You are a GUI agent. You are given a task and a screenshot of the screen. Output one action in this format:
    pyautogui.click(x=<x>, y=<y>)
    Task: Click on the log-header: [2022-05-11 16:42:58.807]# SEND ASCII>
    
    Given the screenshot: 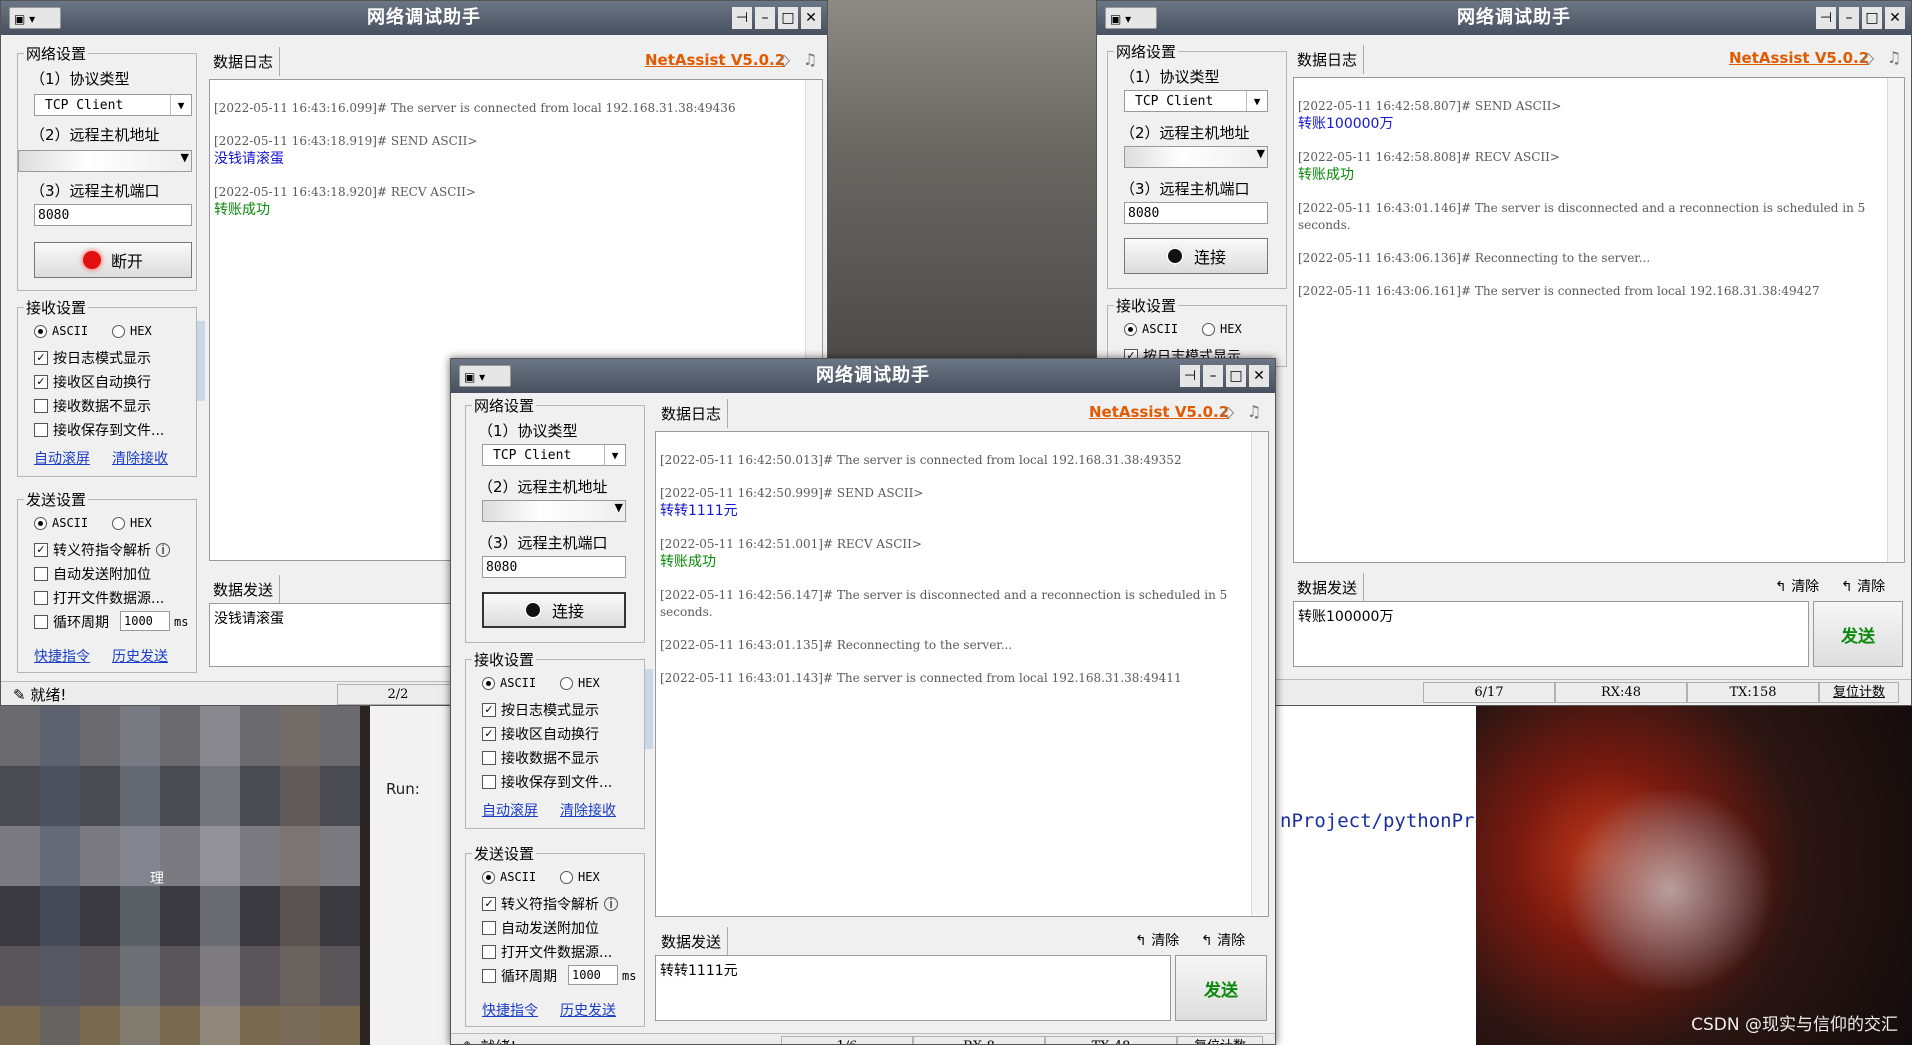 What is the action you would take?
    pyautogui.click(x=1430, y=106)
    